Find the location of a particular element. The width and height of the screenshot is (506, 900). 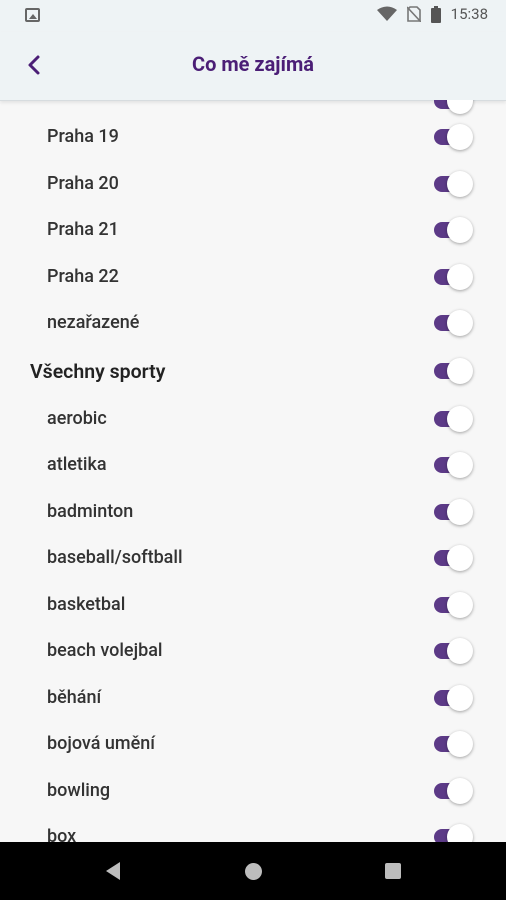

status-icons: 15:38 is located at coordinates (432, 14).